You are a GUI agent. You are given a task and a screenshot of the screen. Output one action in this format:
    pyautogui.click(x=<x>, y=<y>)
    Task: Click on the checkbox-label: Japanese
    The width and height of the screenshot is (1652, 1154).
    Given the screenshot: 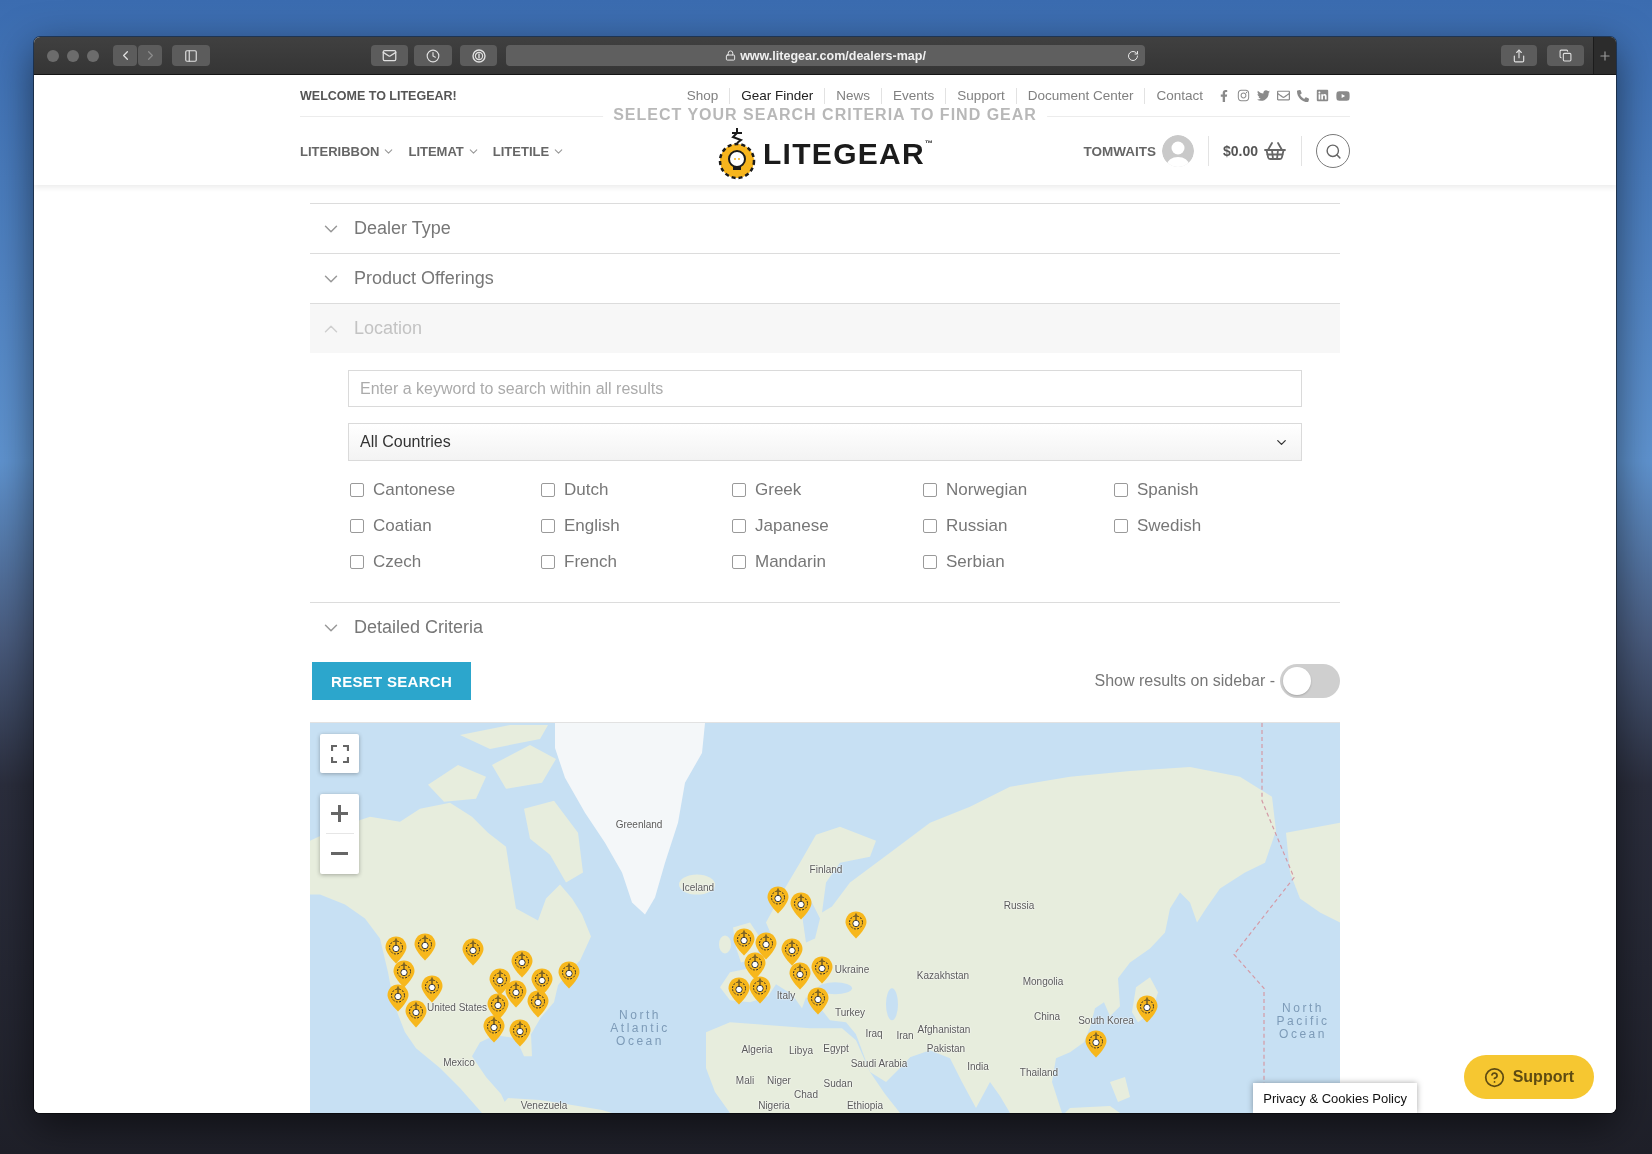 What is the action you would take?
    pyautogui.click(x=792, y=526)
    